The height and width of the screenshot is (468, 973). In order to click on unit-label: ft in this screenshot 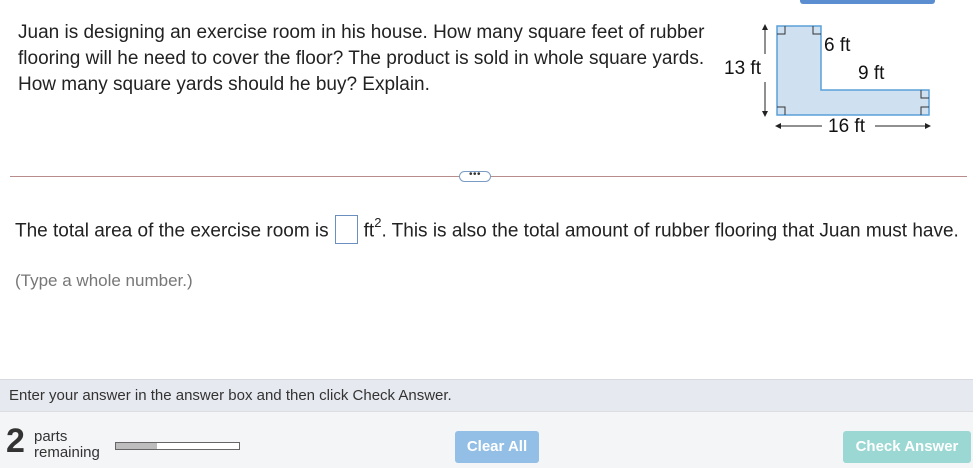, I will do `click(369, 231)`.